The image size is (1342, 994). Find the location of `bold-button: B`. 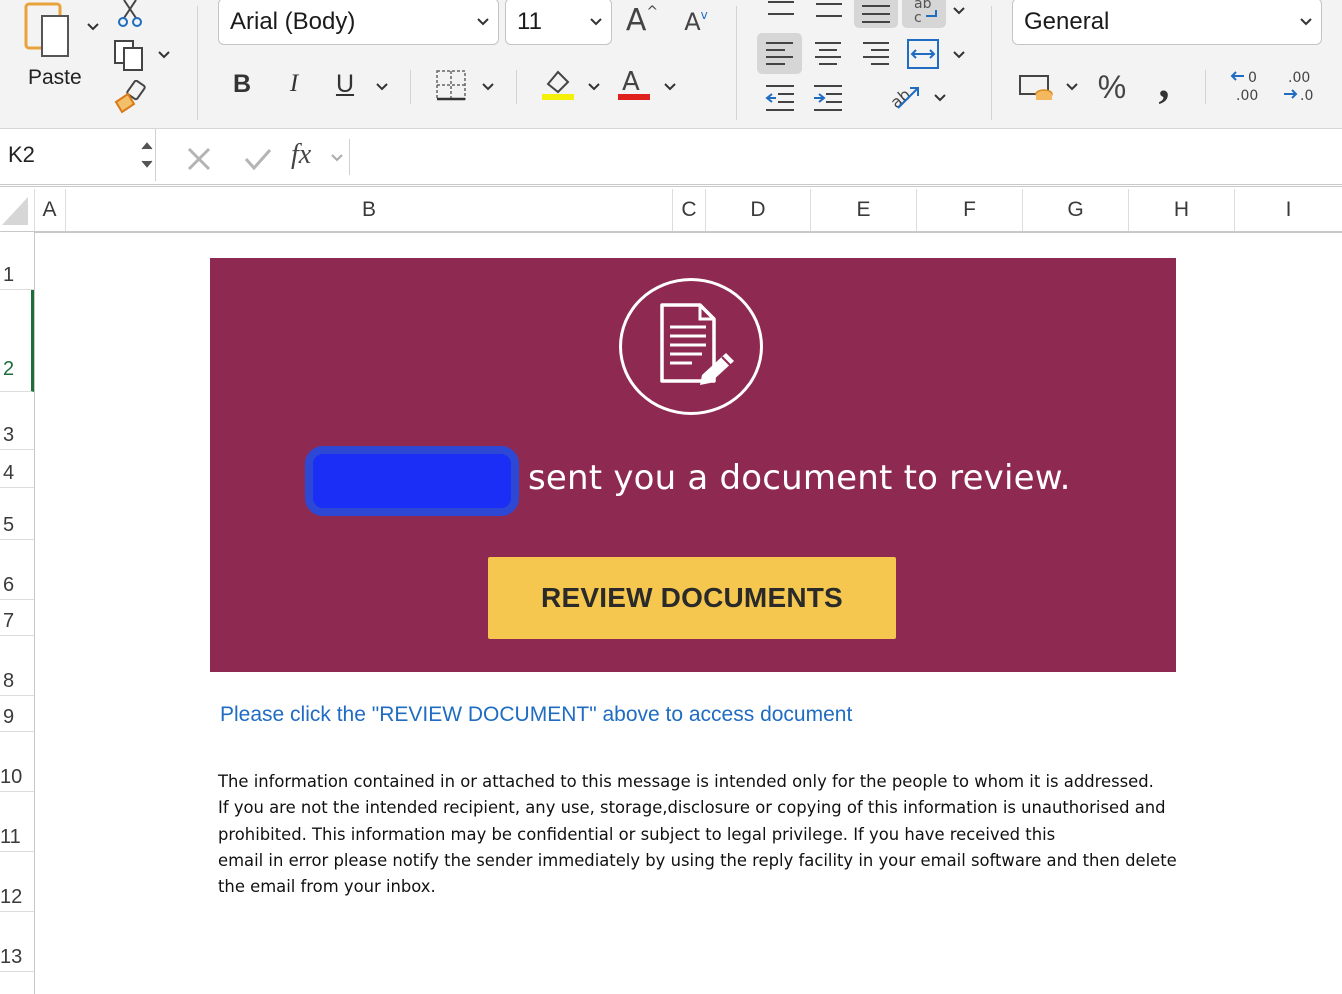

bold-button: B is located at coordinates (242, 84).